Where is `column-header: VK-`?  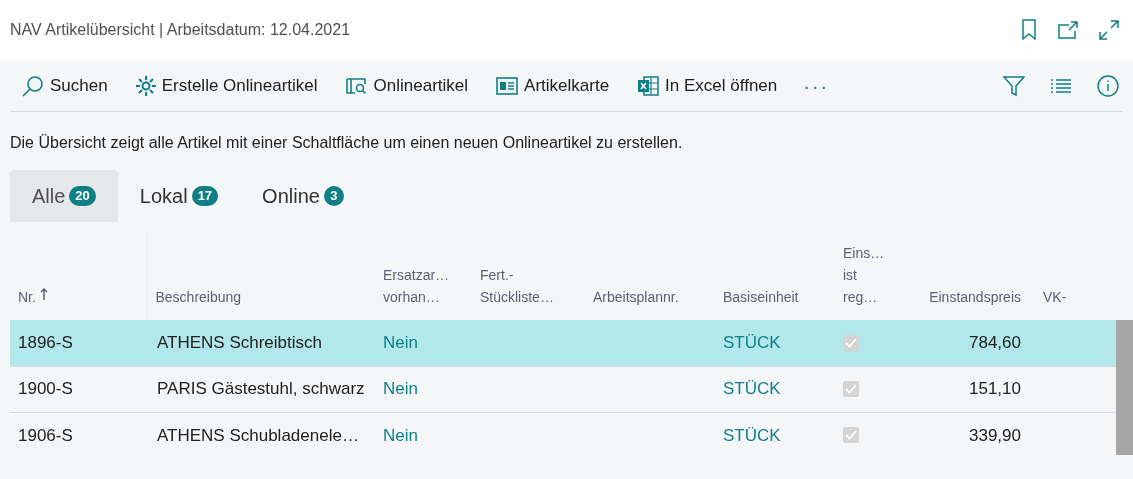
column-header: VK- is located at coordinates (1055, 297).